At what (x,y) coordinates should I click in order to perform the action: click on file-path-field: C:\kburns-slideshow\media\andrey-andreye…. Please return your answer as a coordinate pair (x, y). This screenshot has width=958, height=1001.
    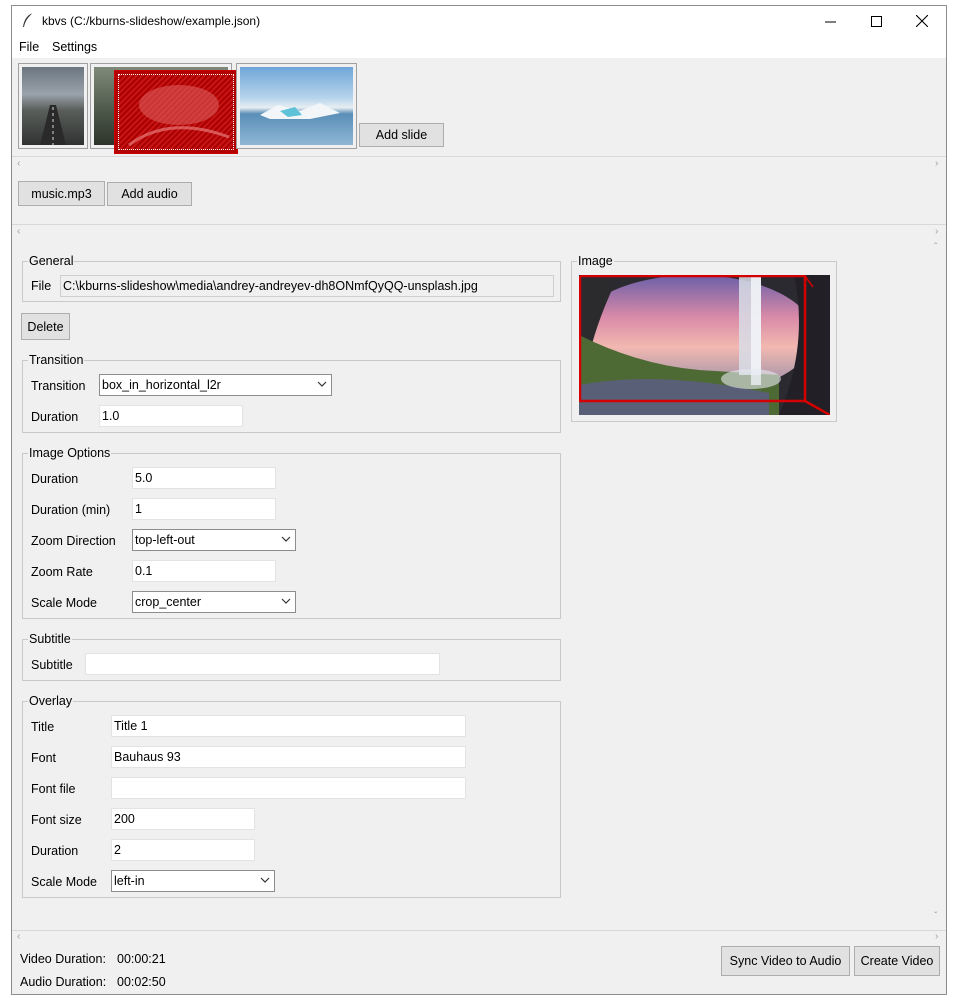
    Looking at the image, I should click on (307, 286).